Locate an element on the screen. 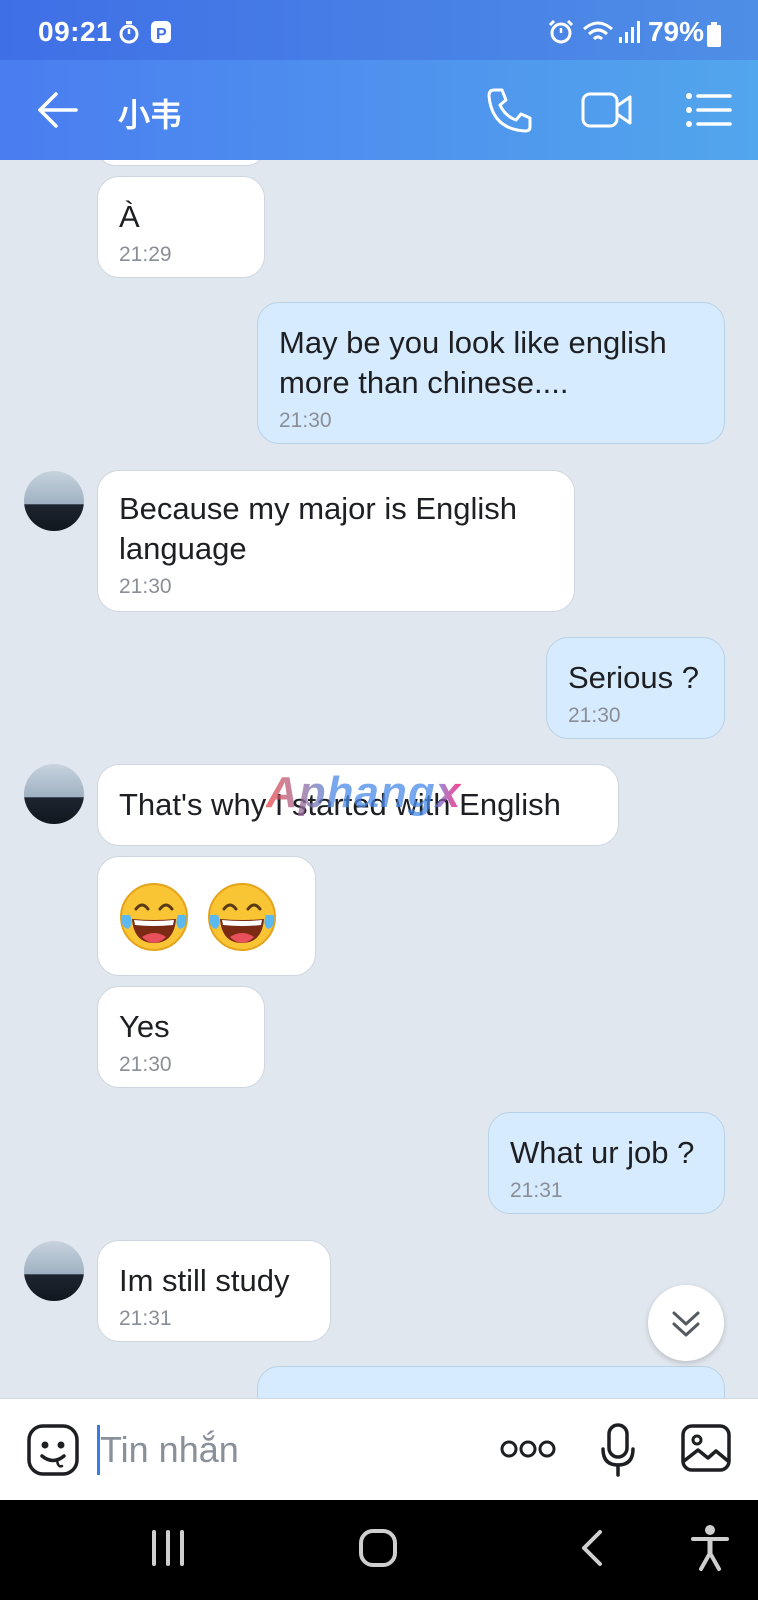 The image size is (758, 1600). chat-header: 小韦 is located at coordinates (379, 110).